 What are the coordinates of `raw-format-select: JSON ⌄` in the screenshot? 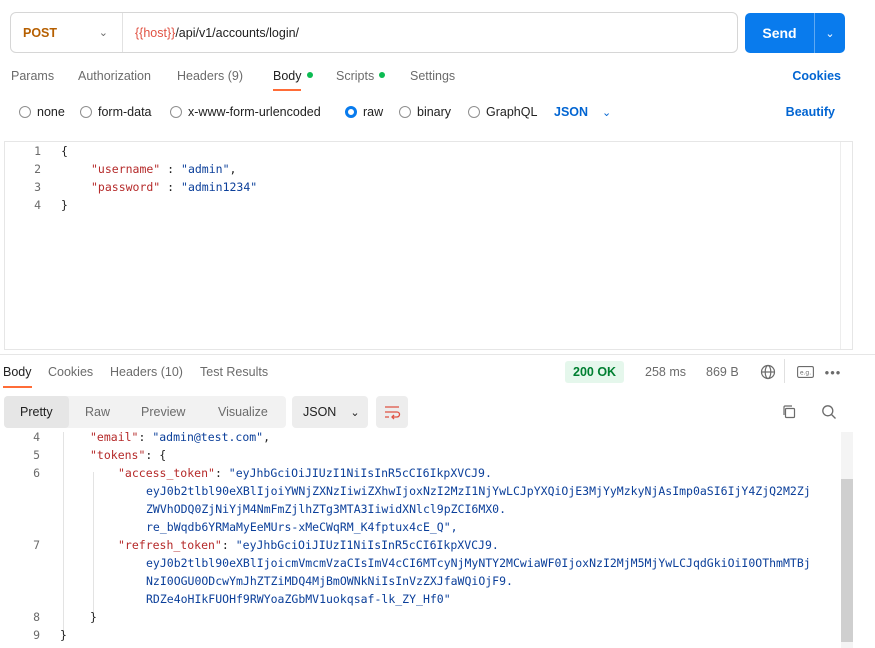 It's located at (582, 112).